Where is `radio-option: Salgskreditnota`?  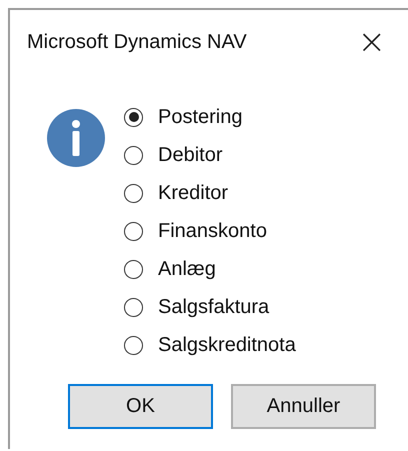 radio-option: Salgskreditnota is located at coordinates (210, 345).